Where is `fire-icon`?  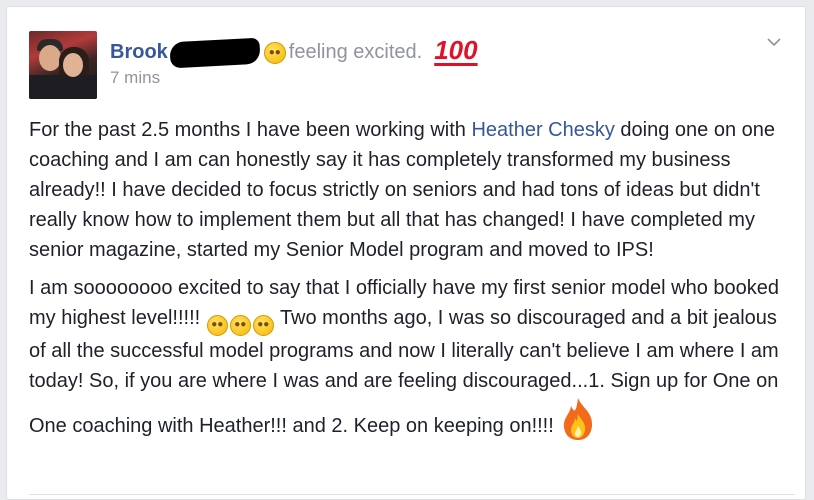 fire-icon is located at coordinates (577, 418).